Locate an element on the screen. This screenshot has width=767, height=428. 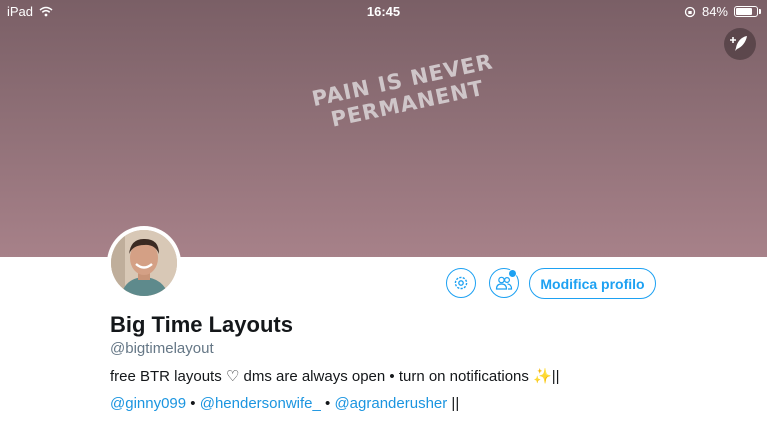
edit-profile-button: Modifica profilo is located at coordinates (592, 283).